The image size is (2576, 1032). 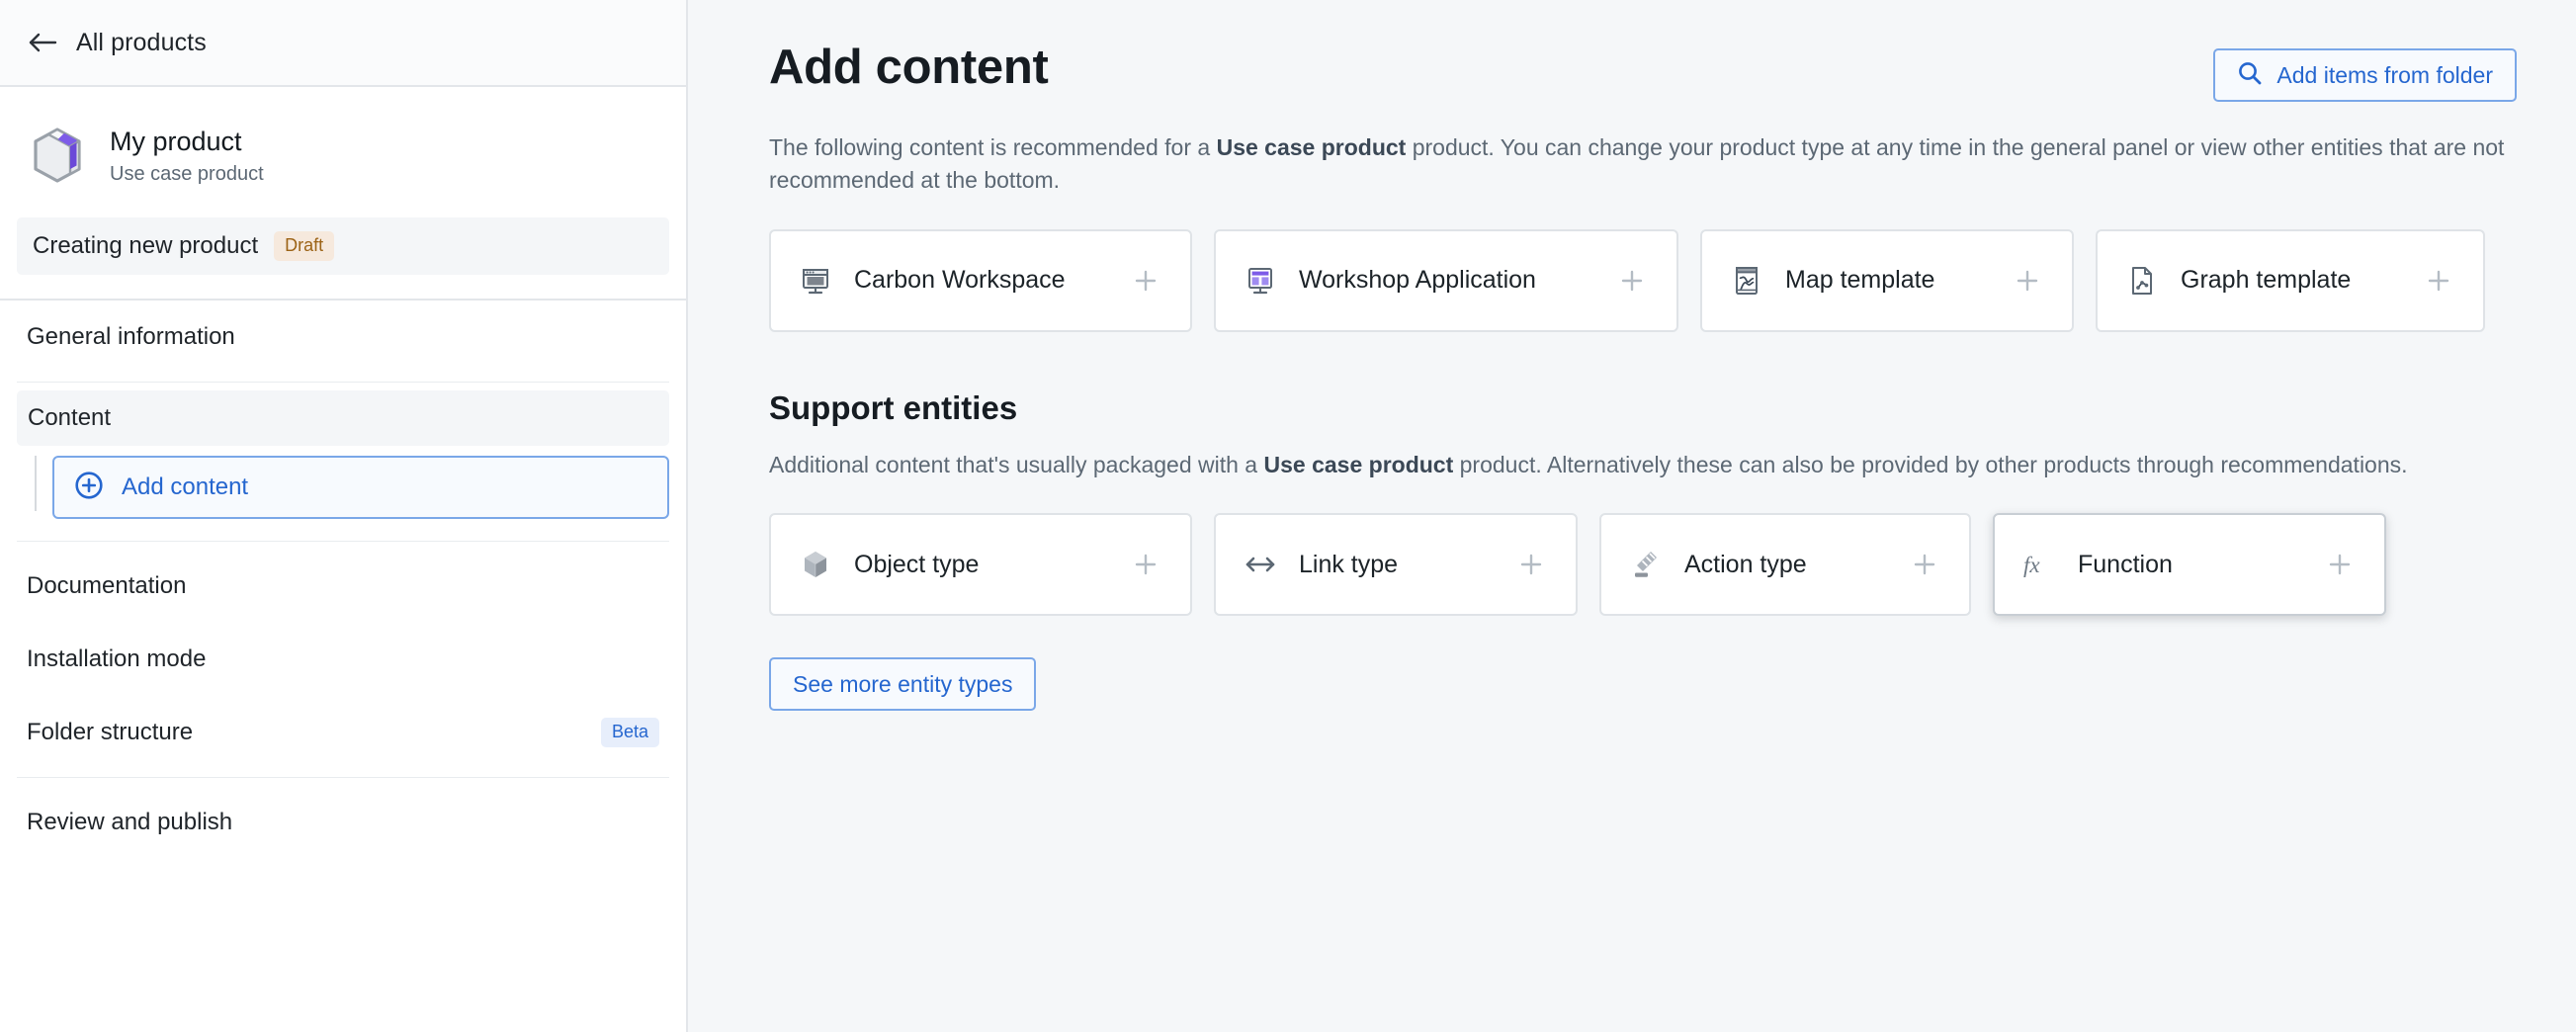 I want to click on support-entities-title: Support entities, so click(x=893, y=407).